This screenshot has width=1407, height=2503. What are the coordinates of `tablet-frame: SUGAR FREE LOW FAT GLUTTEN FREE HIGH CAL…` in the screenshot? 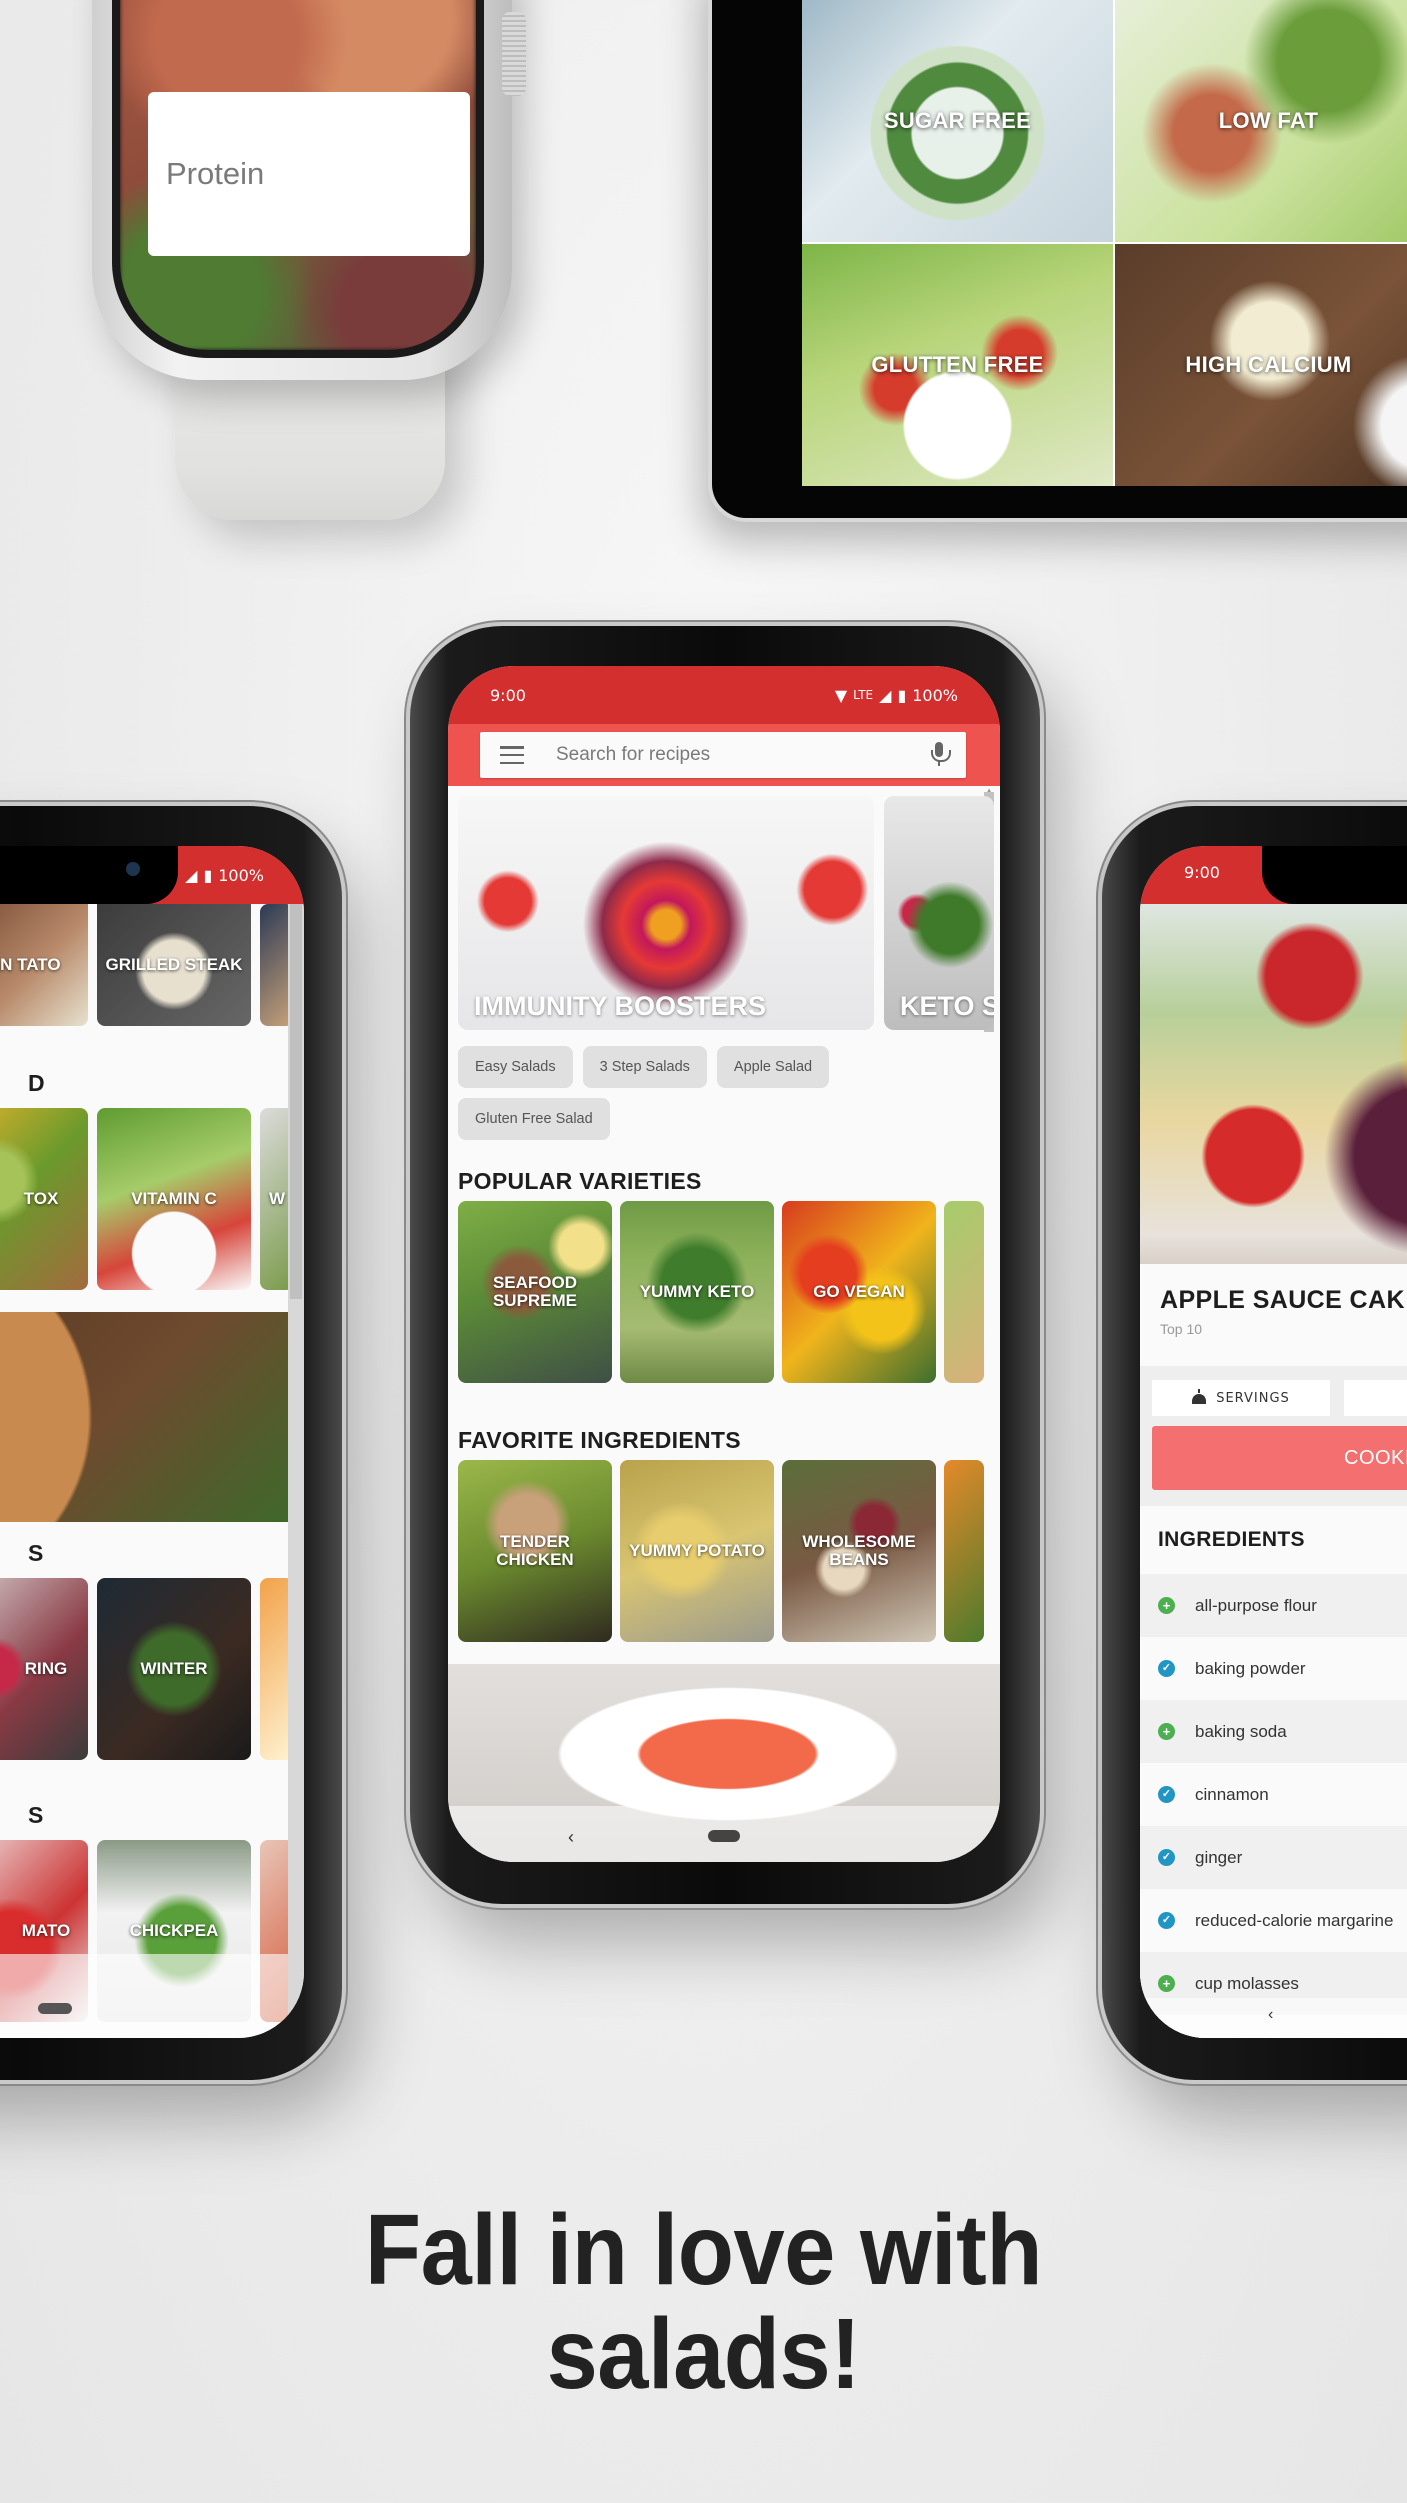 It's located at (1057, 261).